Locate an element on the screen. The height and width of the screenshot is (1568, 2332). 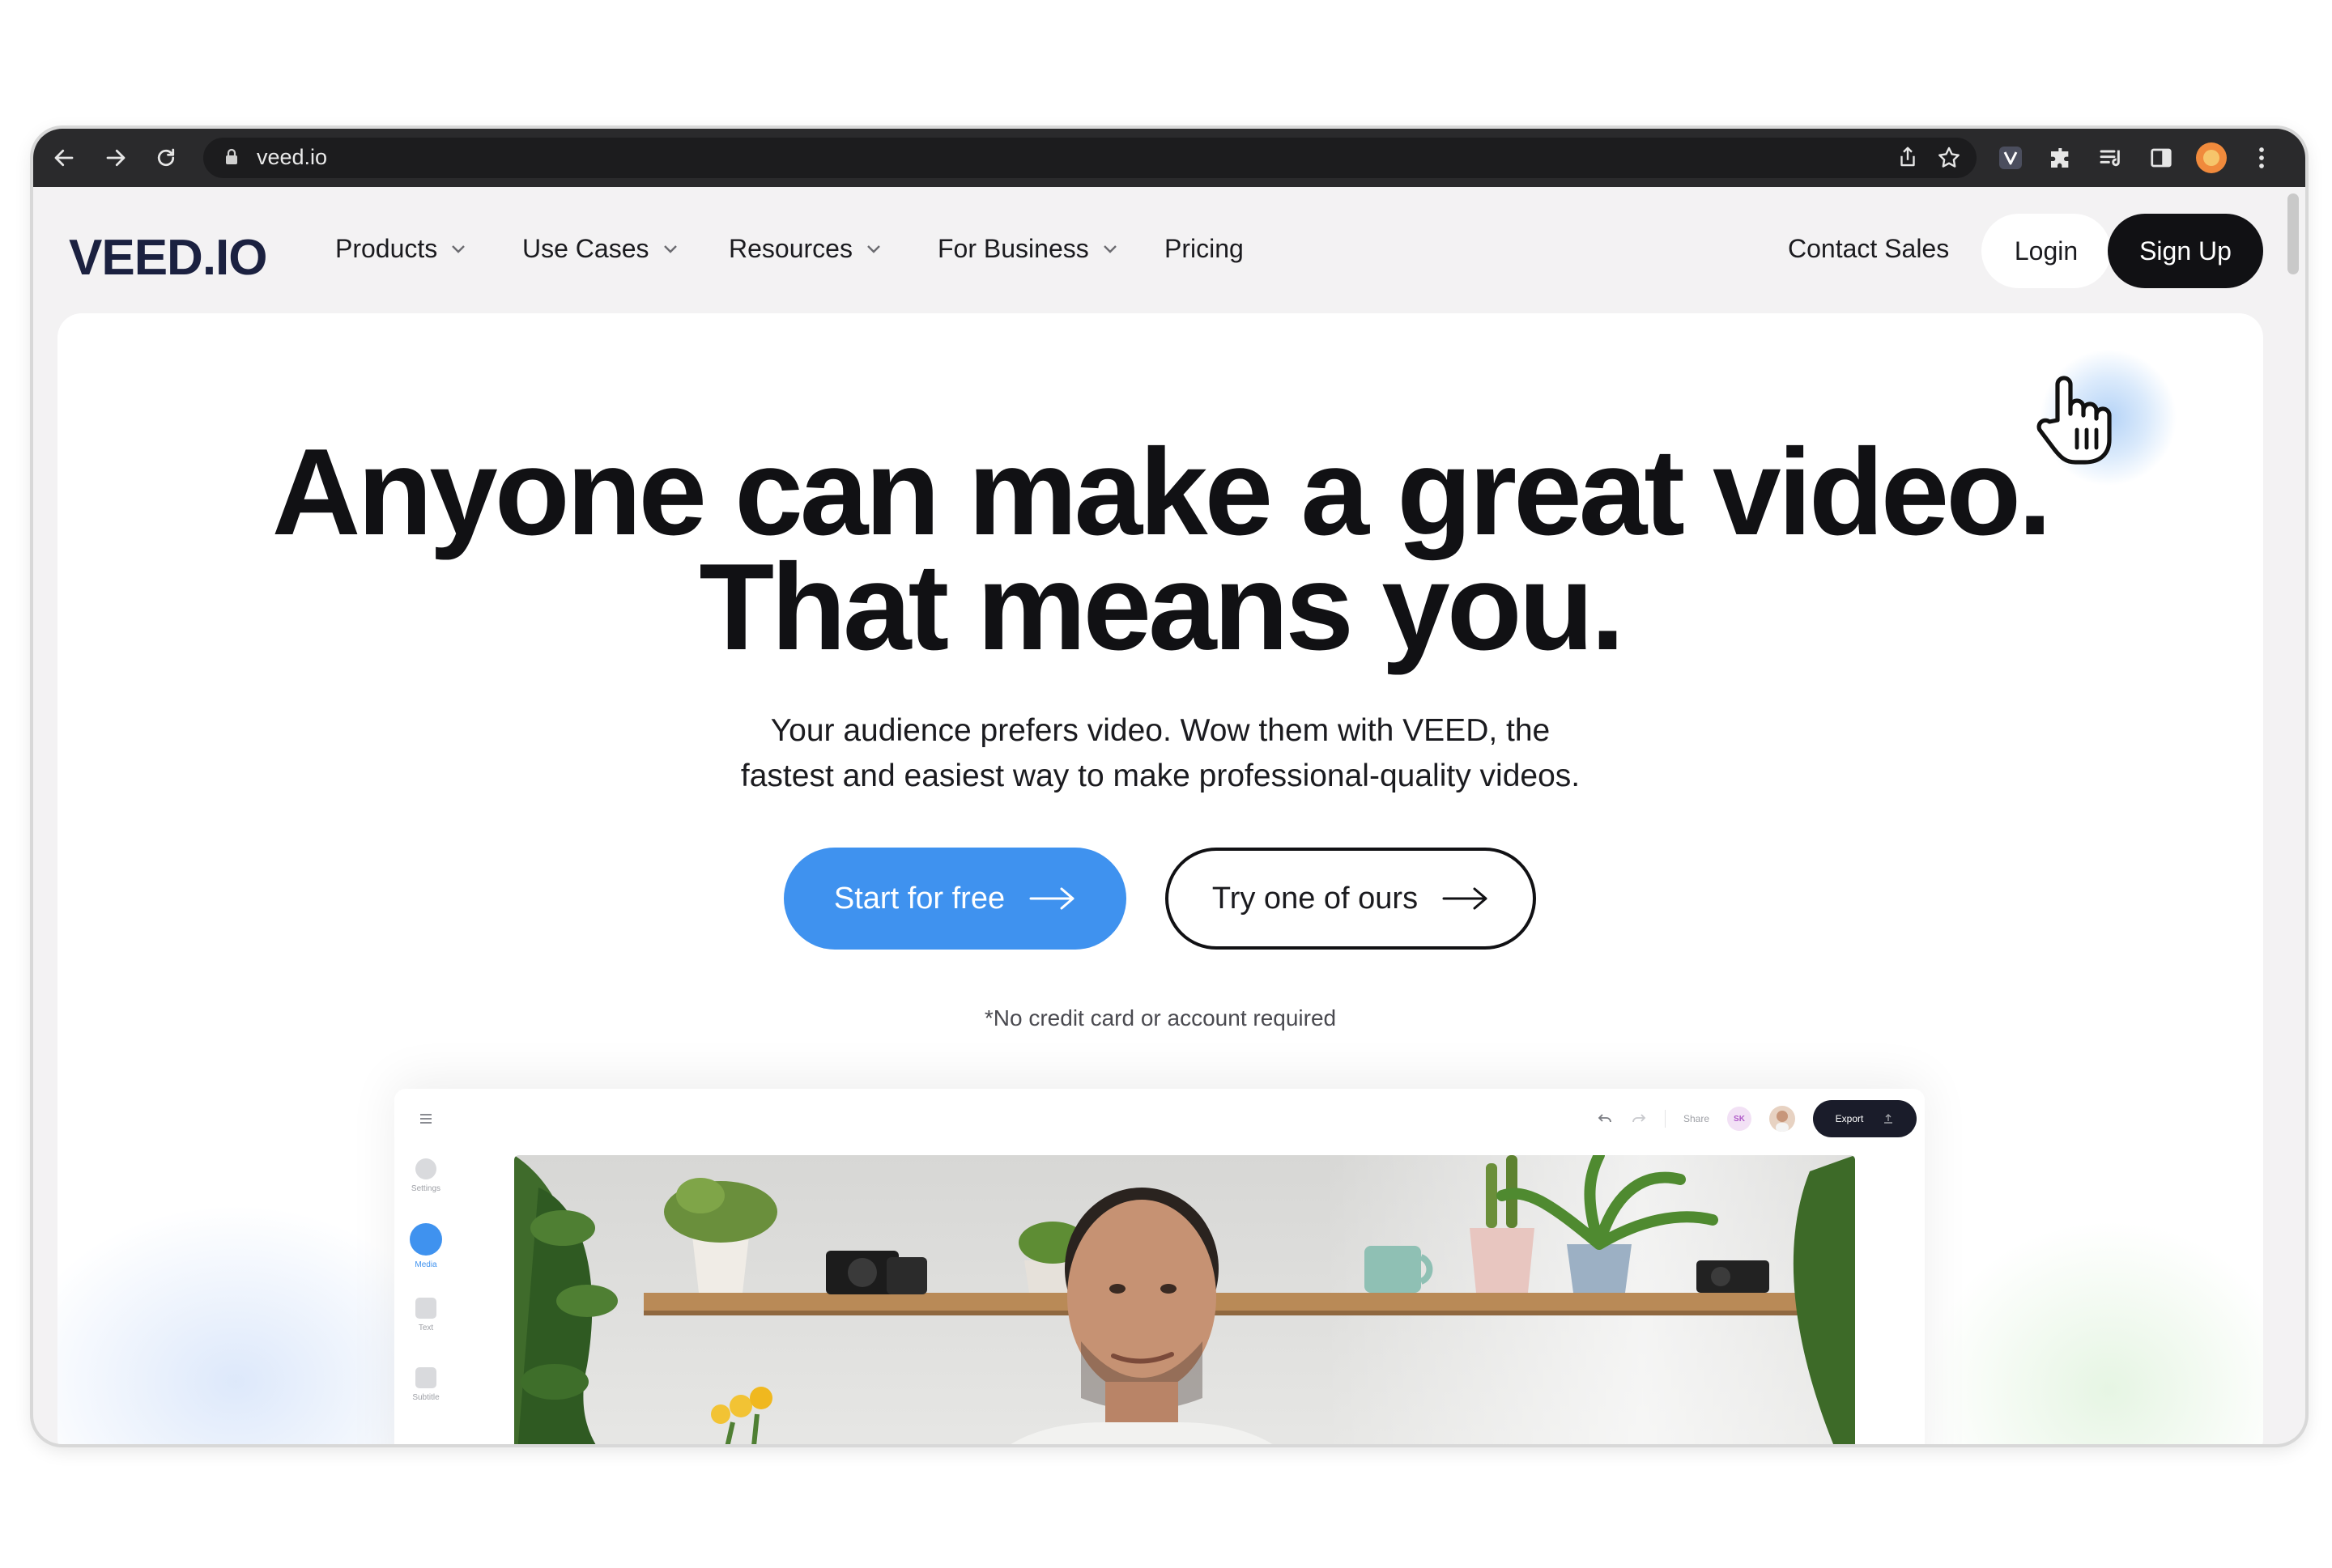
cta-label: Start for free is located at coordinates (920, 898).